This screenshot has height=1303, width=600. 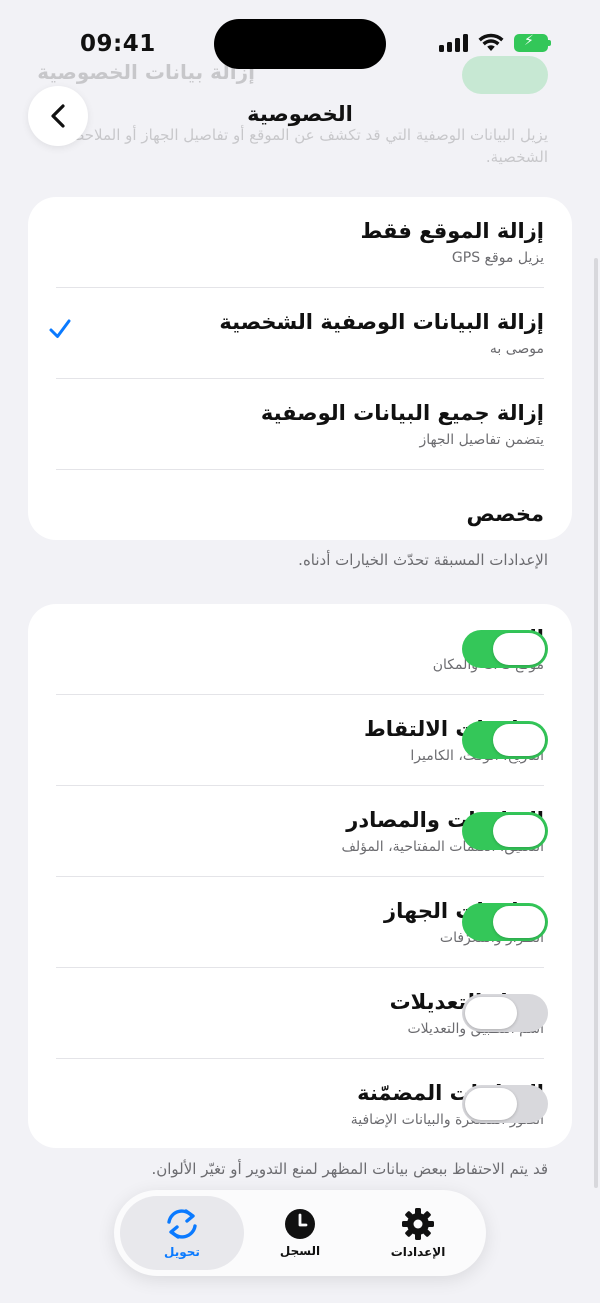 What do you see at coordinates (381, 322) in the screenshot?
I see `preset-title: إزالة البيانات الوصفية الشخصية` at bounding box center [381, 322].